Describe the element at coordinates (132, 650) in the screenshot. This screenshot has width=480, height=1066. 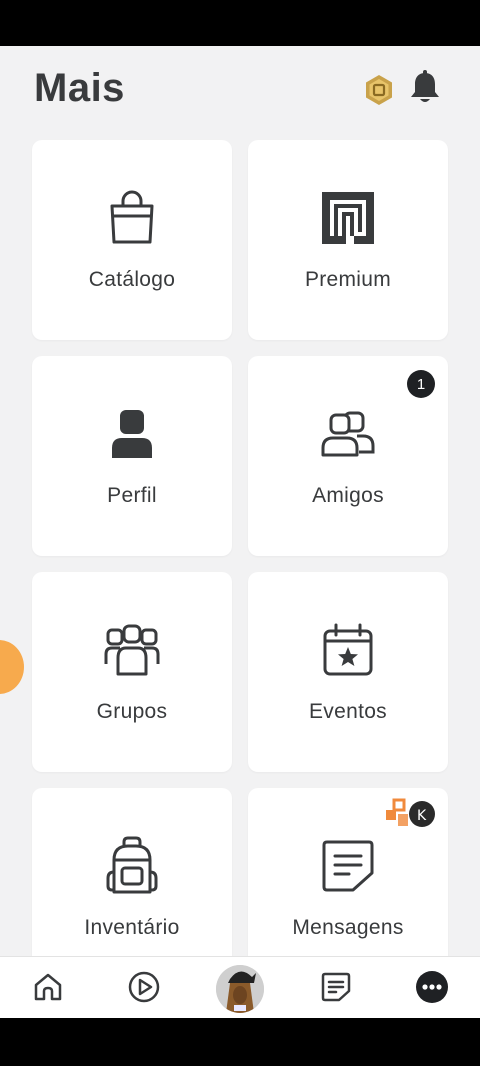
I see `groups-icon` at that location.